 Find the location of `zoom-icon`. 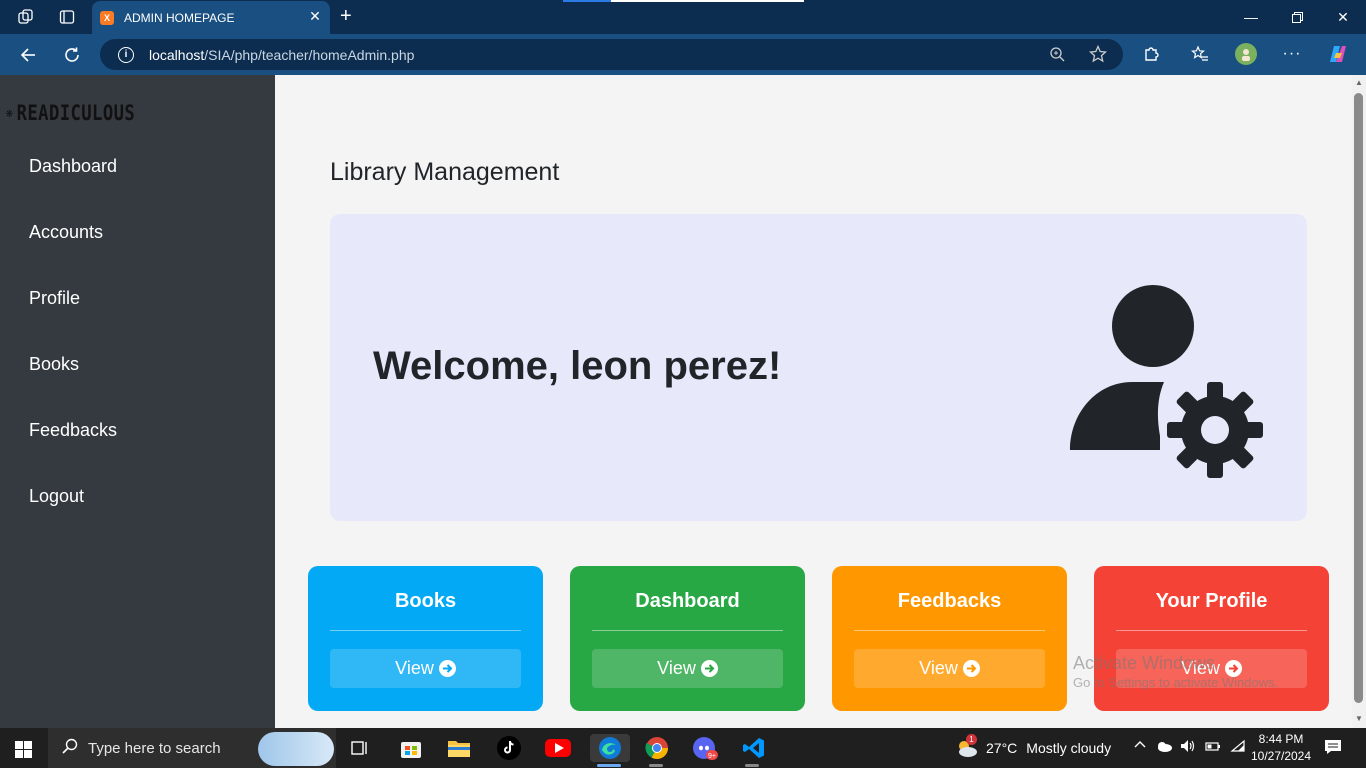

zoom-icon is located at coordinates (1057, 54).